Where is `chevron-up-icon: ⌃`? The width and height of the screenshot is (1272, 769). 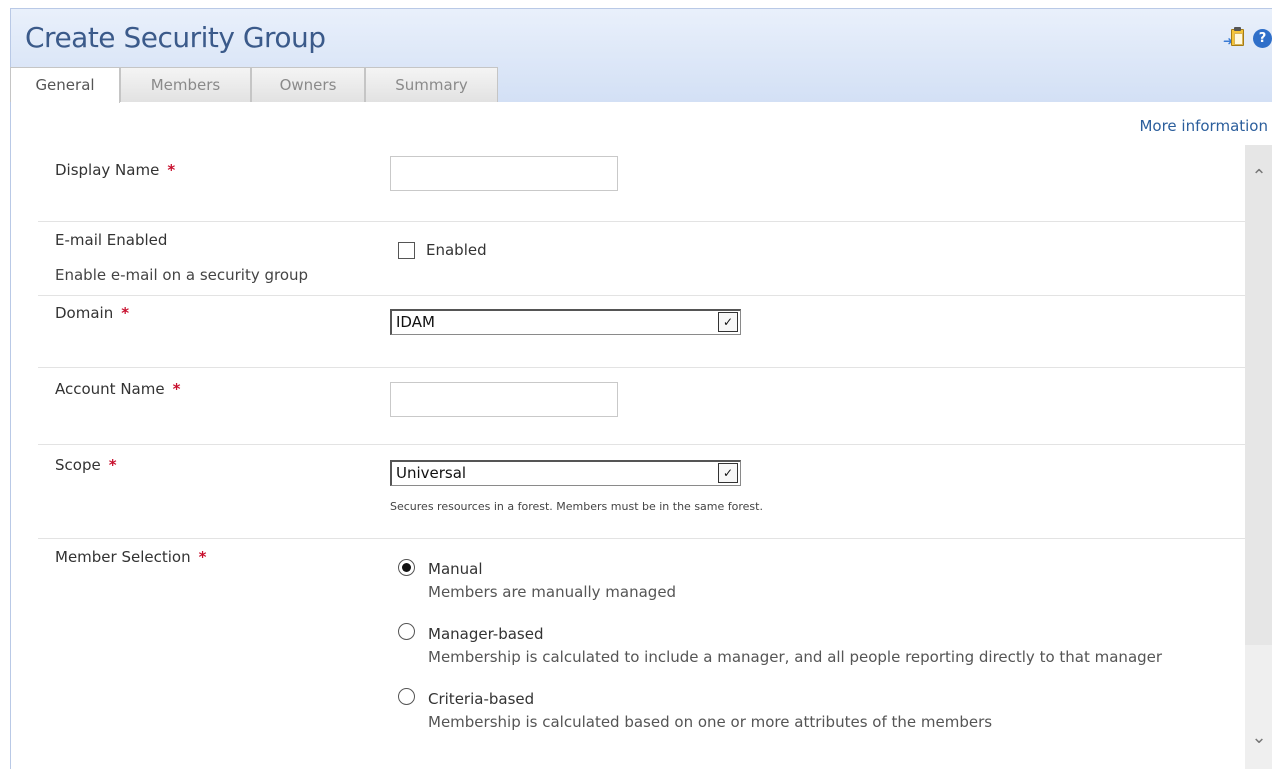 chevron-up-icon: ⌃ is located at coordinates (1259, 177).